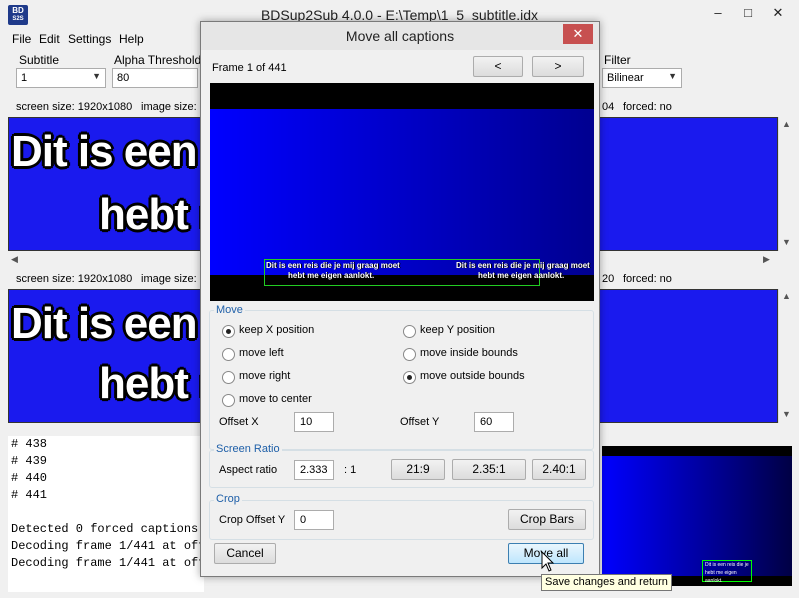  What do you see at coordinates (252, 520) in the screenshot?
I see `crop-offset-label: Crop Offset Y` at bounding box center [252, 520].